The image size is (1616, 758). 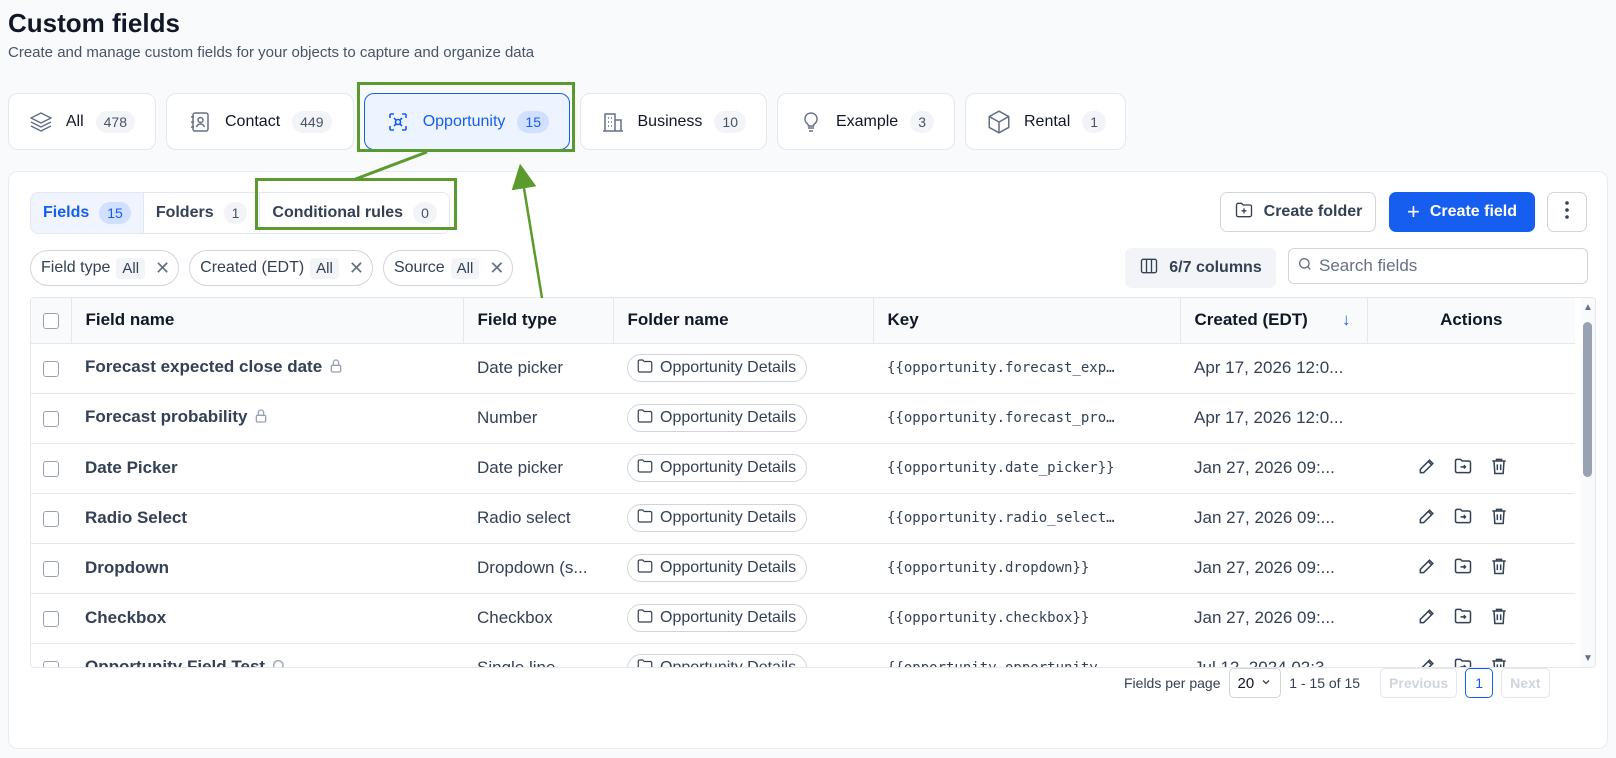 I want to click on column-header-created: Created (EDT) ↓, so click(x=1274, y=321).